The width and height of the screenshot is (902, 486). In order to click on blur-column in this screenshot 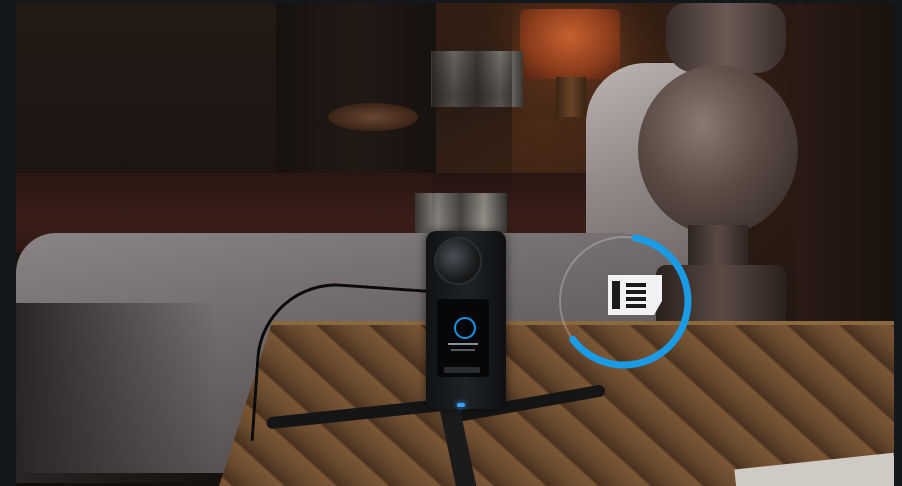, I will do `click(472, 118)`.